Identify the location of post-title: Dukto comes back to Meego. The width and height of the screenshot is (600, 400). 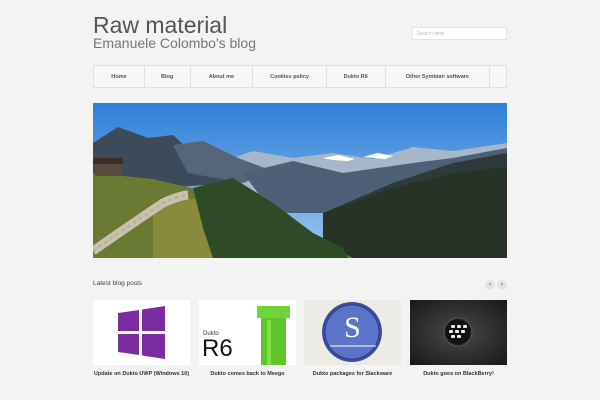
(247, 374).